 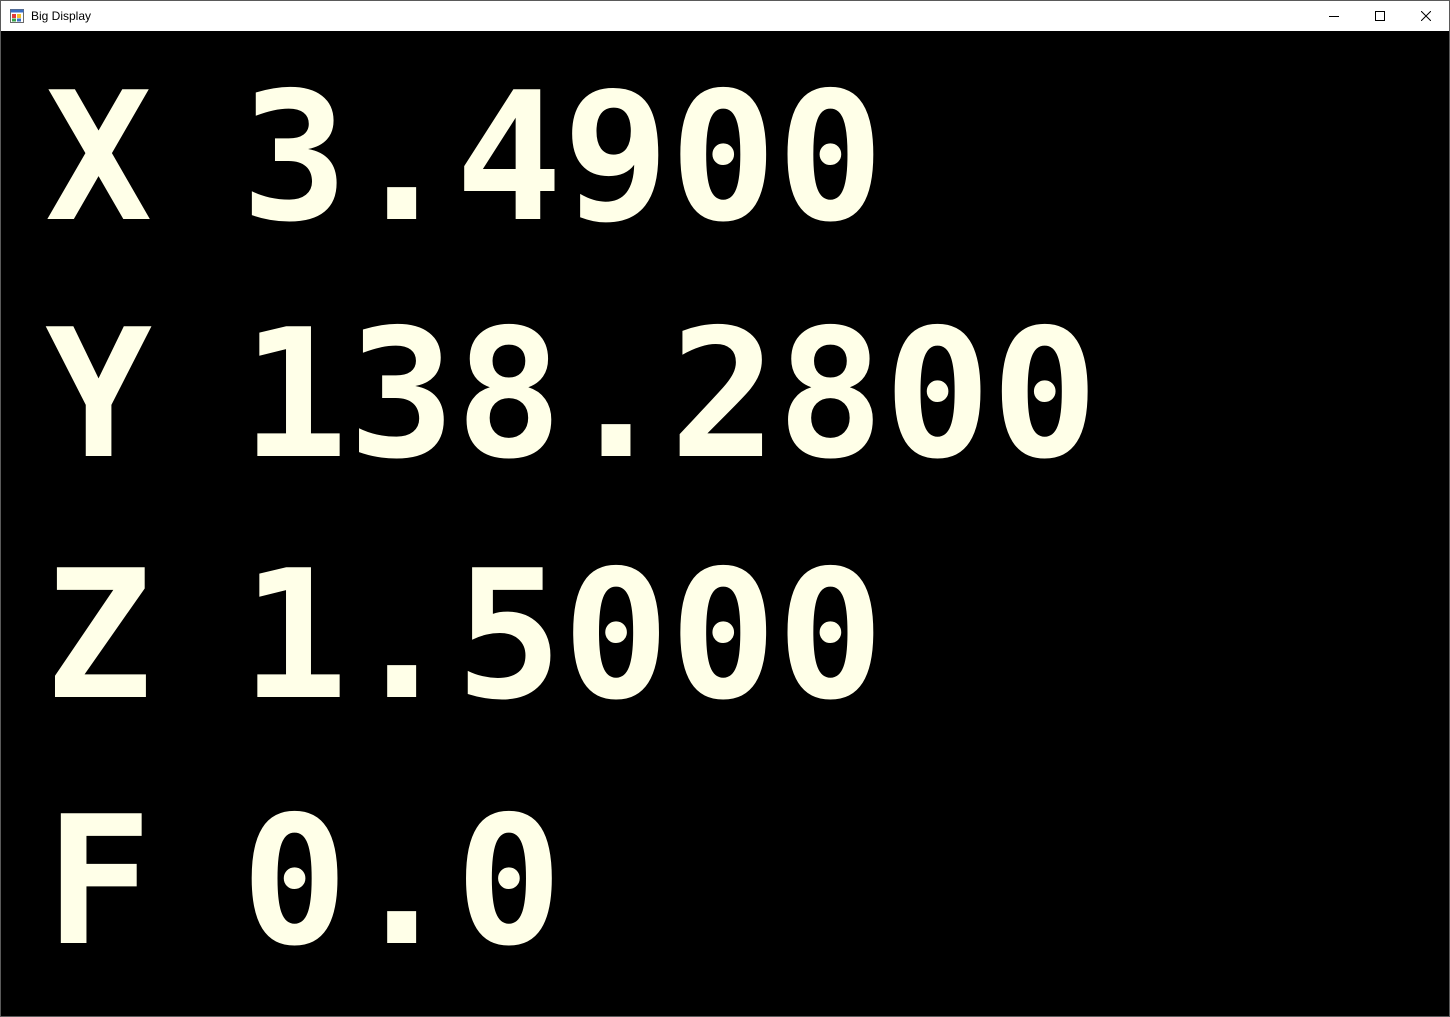 I want to click on z-axis-value: 1.5000, so click(x=562, y=635).